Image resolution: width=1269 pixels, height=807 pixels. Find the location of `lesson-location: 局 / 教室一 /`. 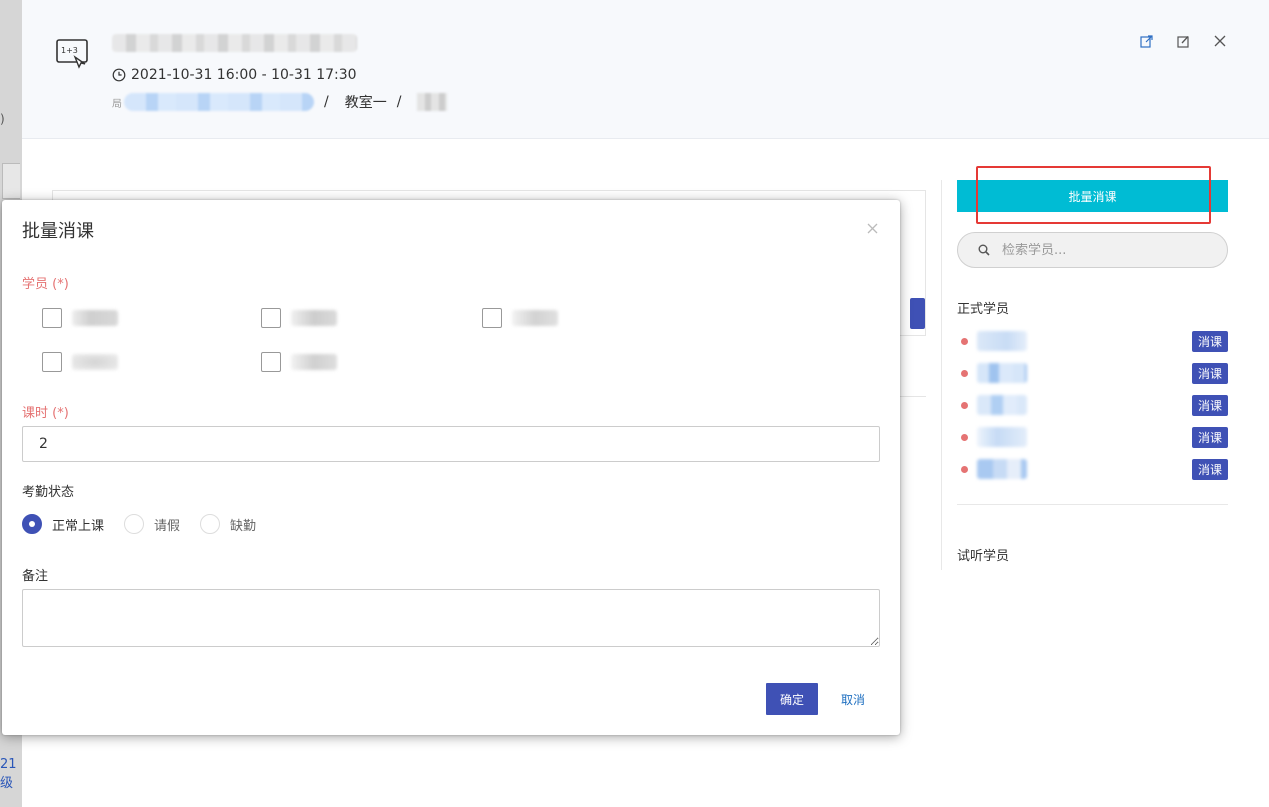

lesson-location: 局 / 教室一 / is located at coordinates (280, 102).